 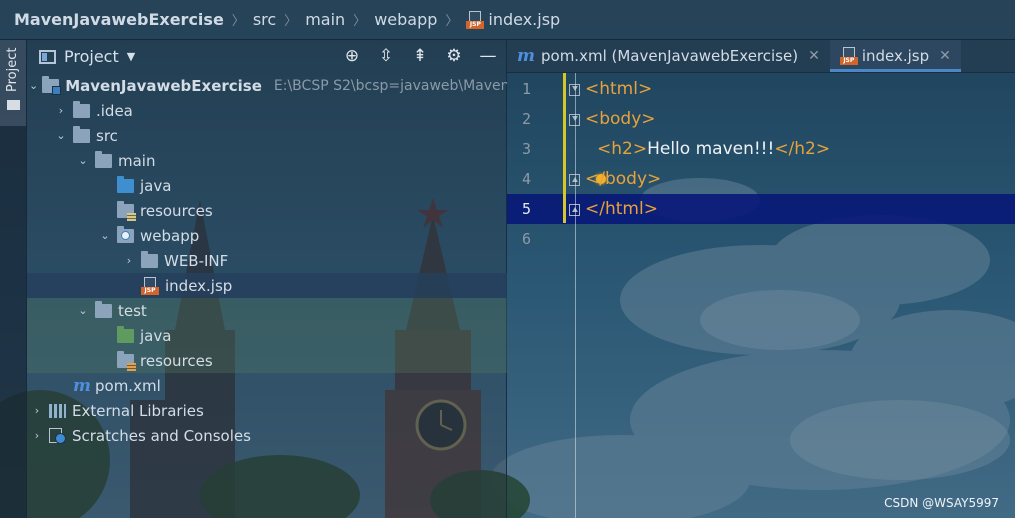 What do you see at coordinates (267, 210) in the screenshot?
I see `tree-item-resources: resources` at bounding box center [267, 210].